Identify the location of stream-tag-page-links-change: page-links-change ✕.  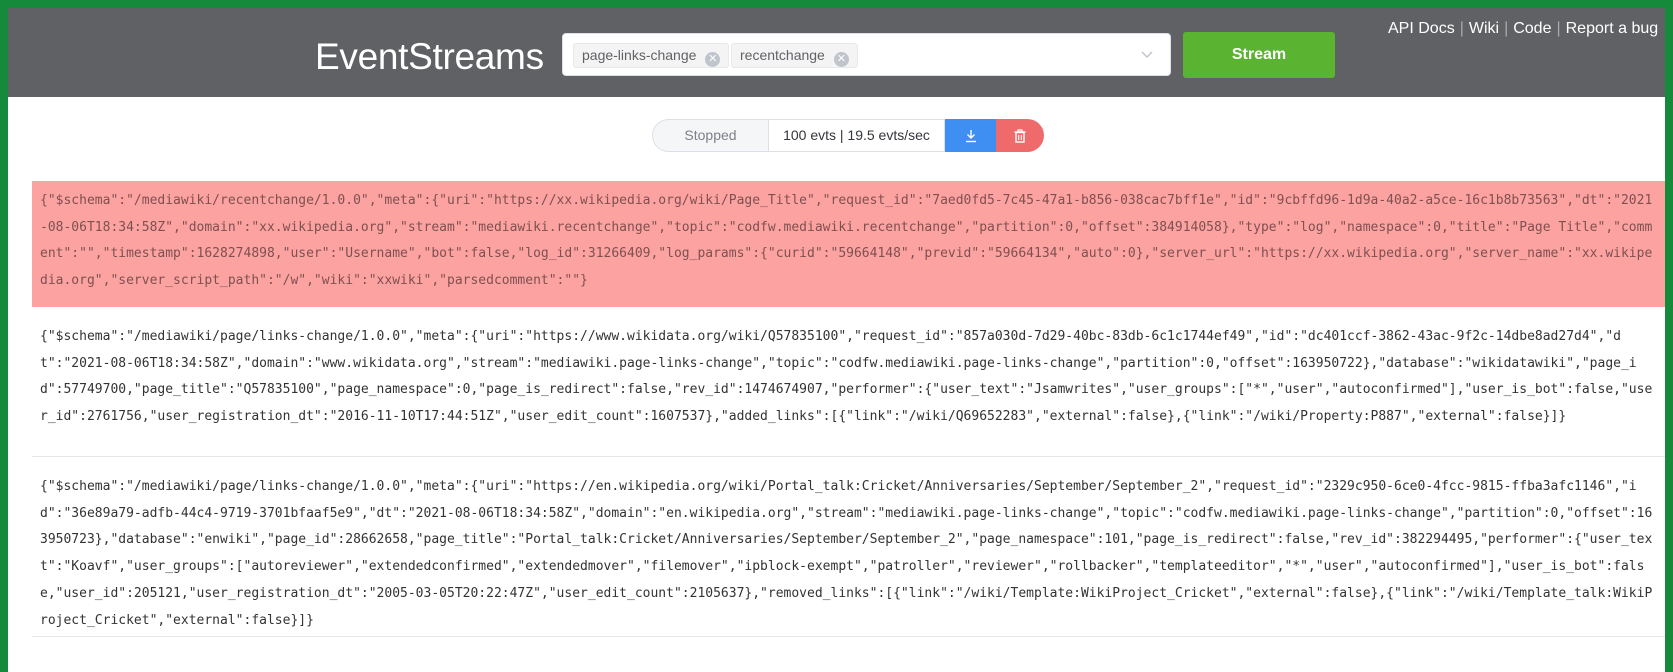
(651, 55).